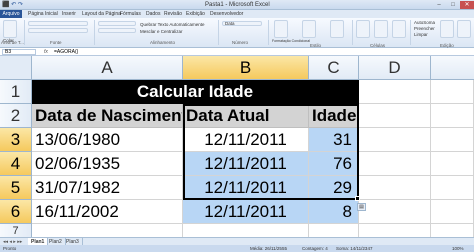 Image resolution: width=474 pixels, height=252 pixels. I want to click on column-header-d: D, so click(395, 68).